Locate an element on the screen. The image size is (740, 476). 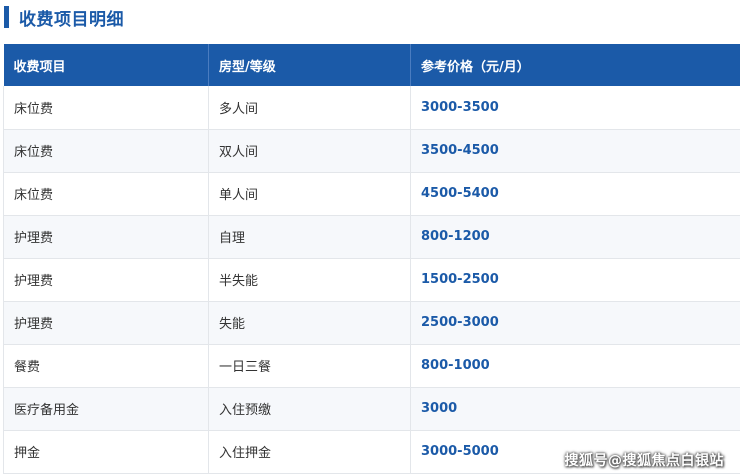
table-row: 护理费 自理 800-1200 is located at coordinates (371, 237).